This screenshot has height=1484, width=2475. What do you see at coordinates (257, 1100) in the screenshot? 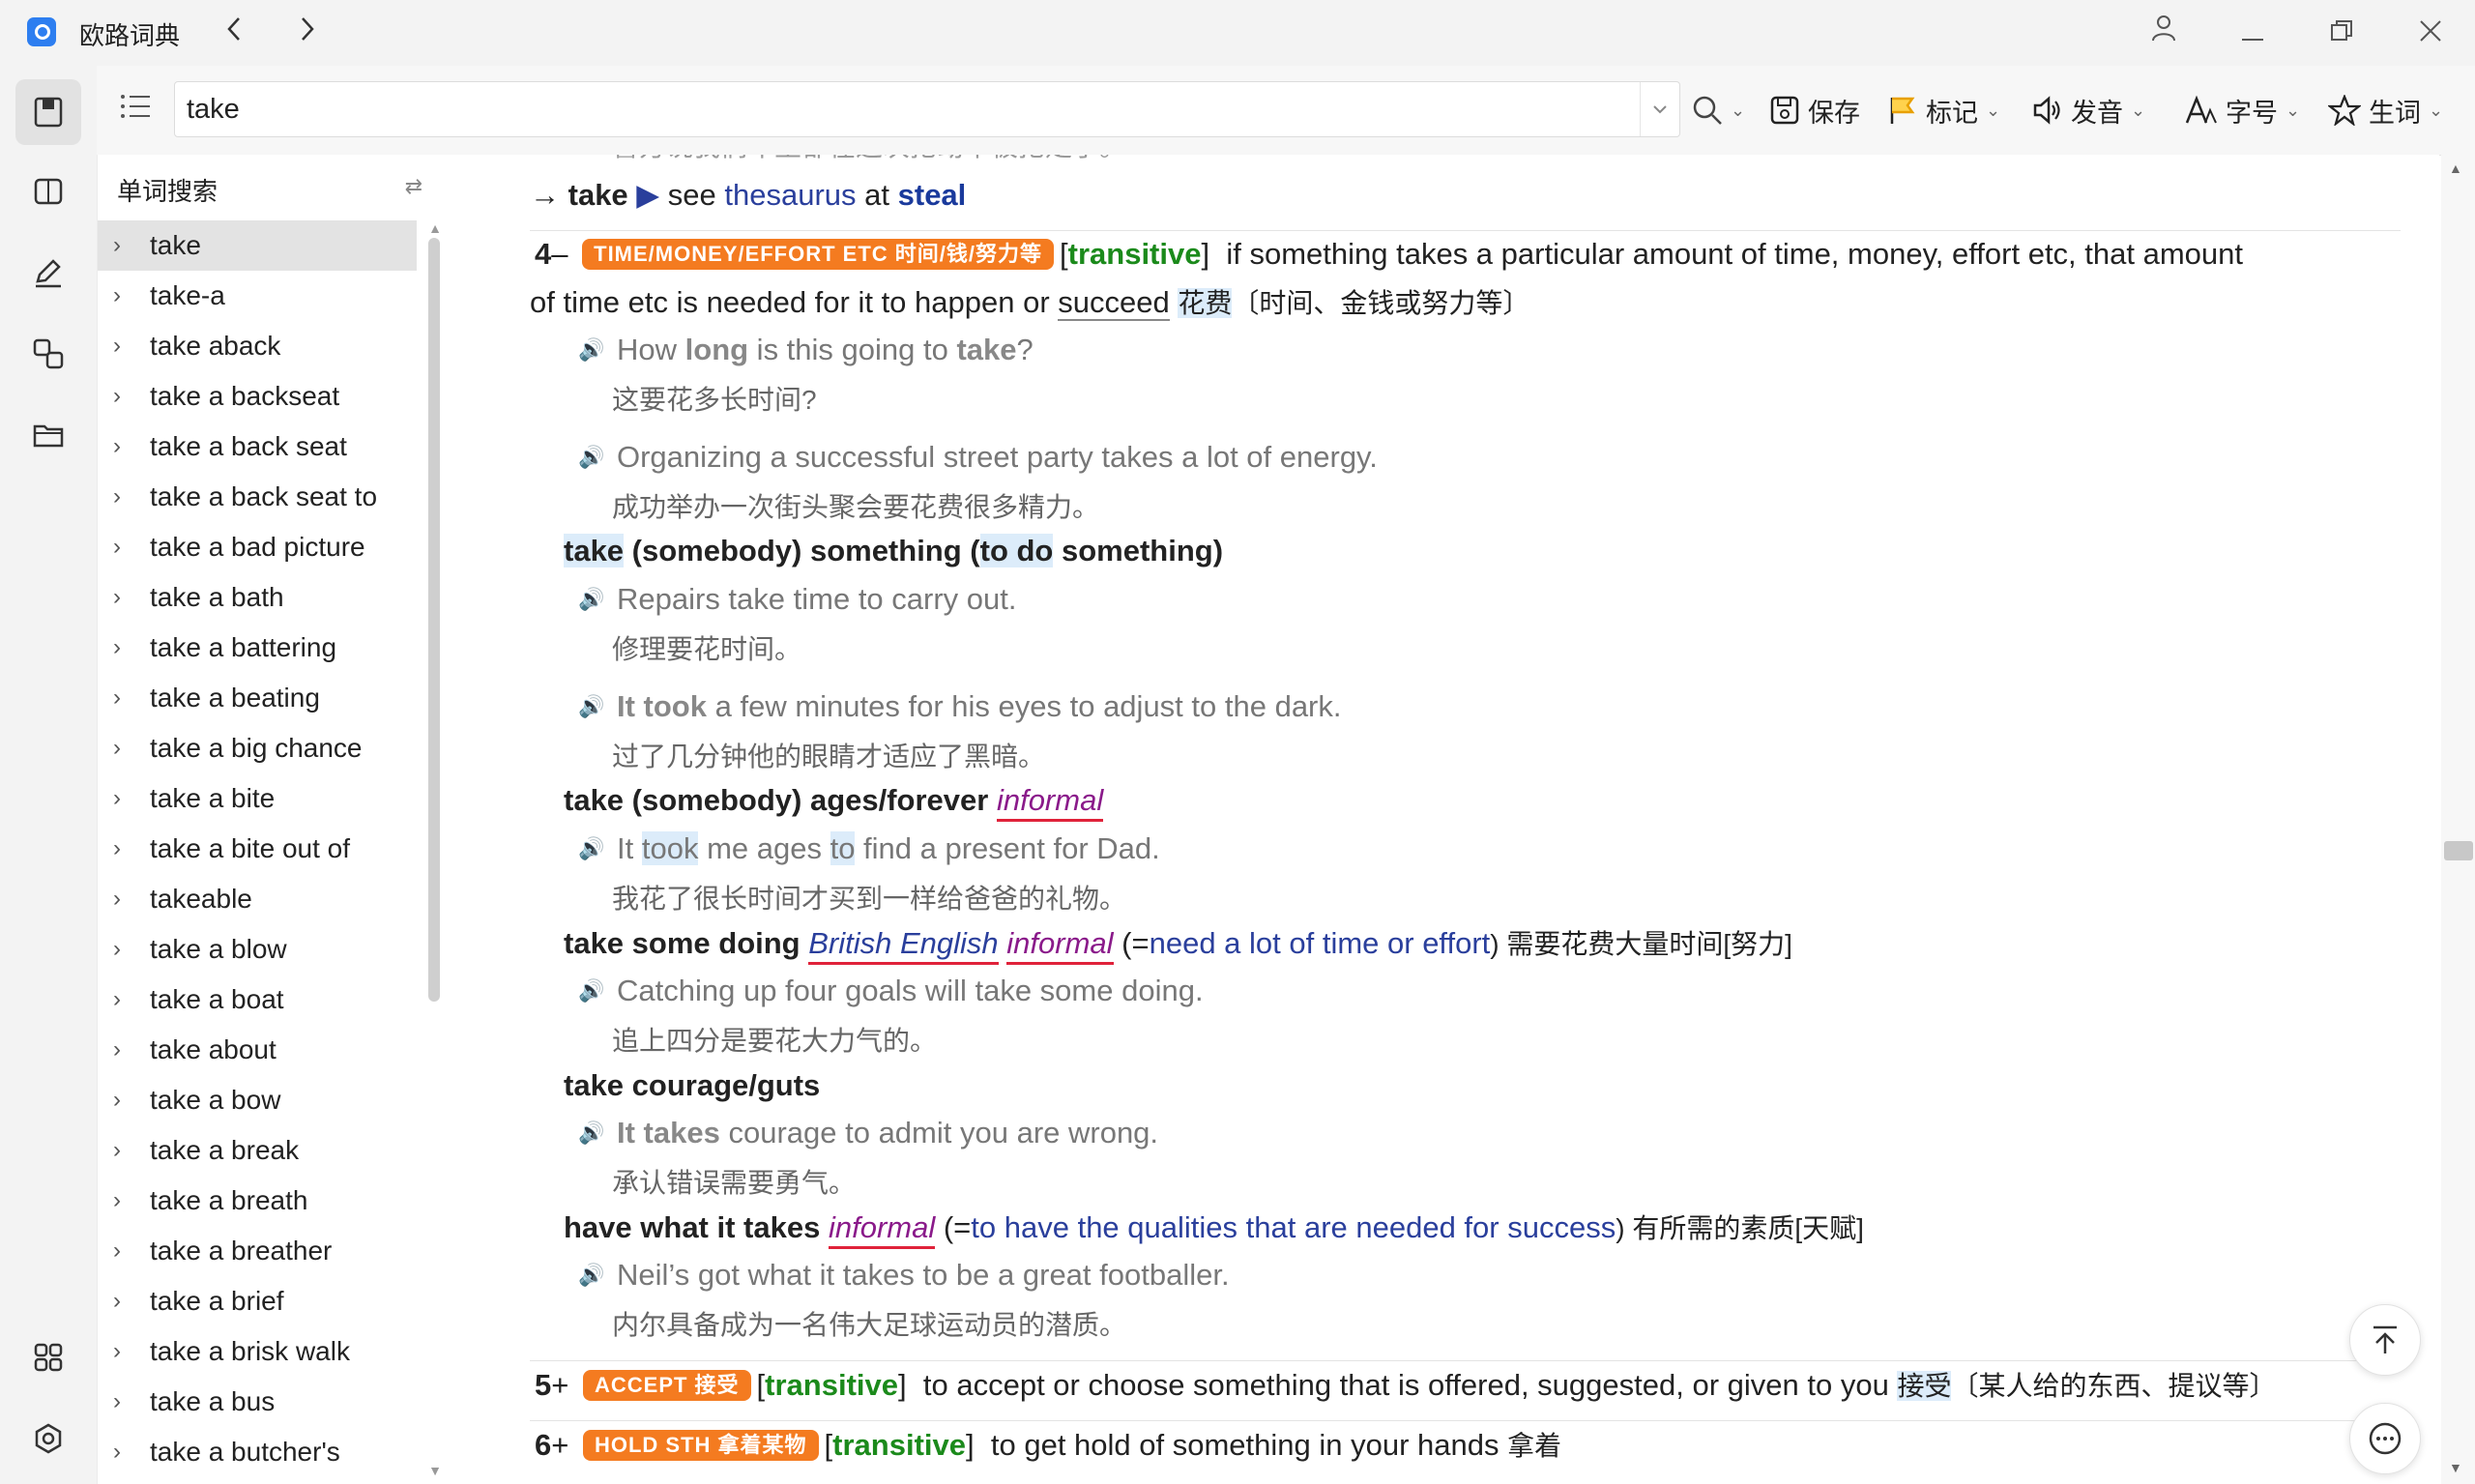
I see `word-list-item: › take a bow` at bounding box center [257, 1100].